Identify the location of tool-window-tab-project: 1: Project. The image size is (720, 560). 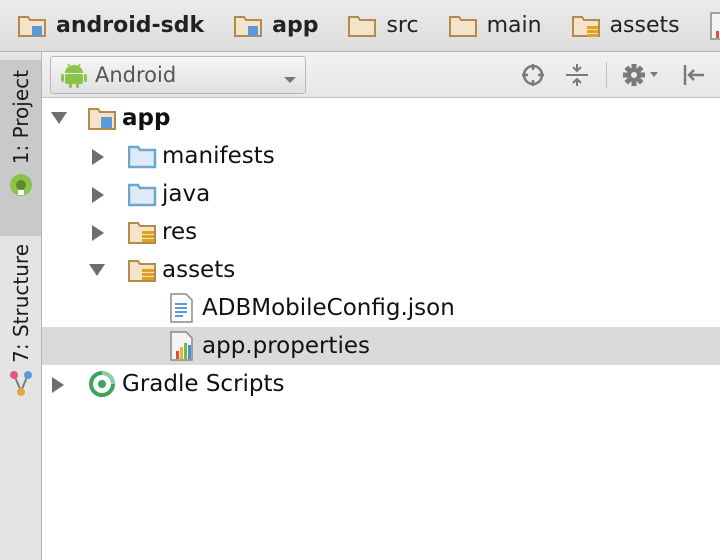
(20, 148).